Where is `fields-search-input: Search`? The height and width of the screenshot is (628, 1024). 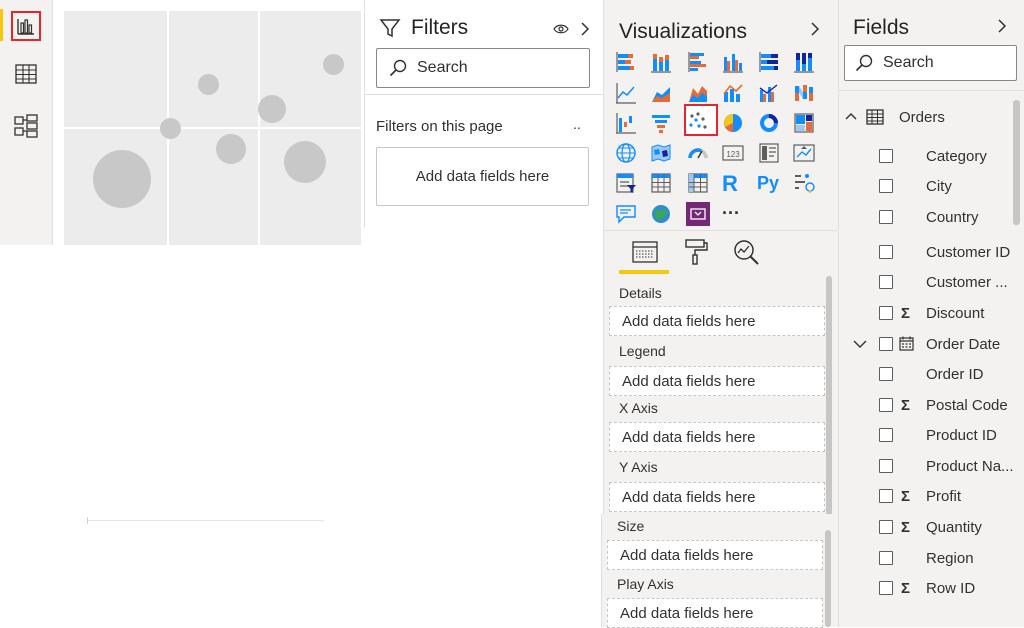
fields-search-input: Search is located at coordinates (930, 63).